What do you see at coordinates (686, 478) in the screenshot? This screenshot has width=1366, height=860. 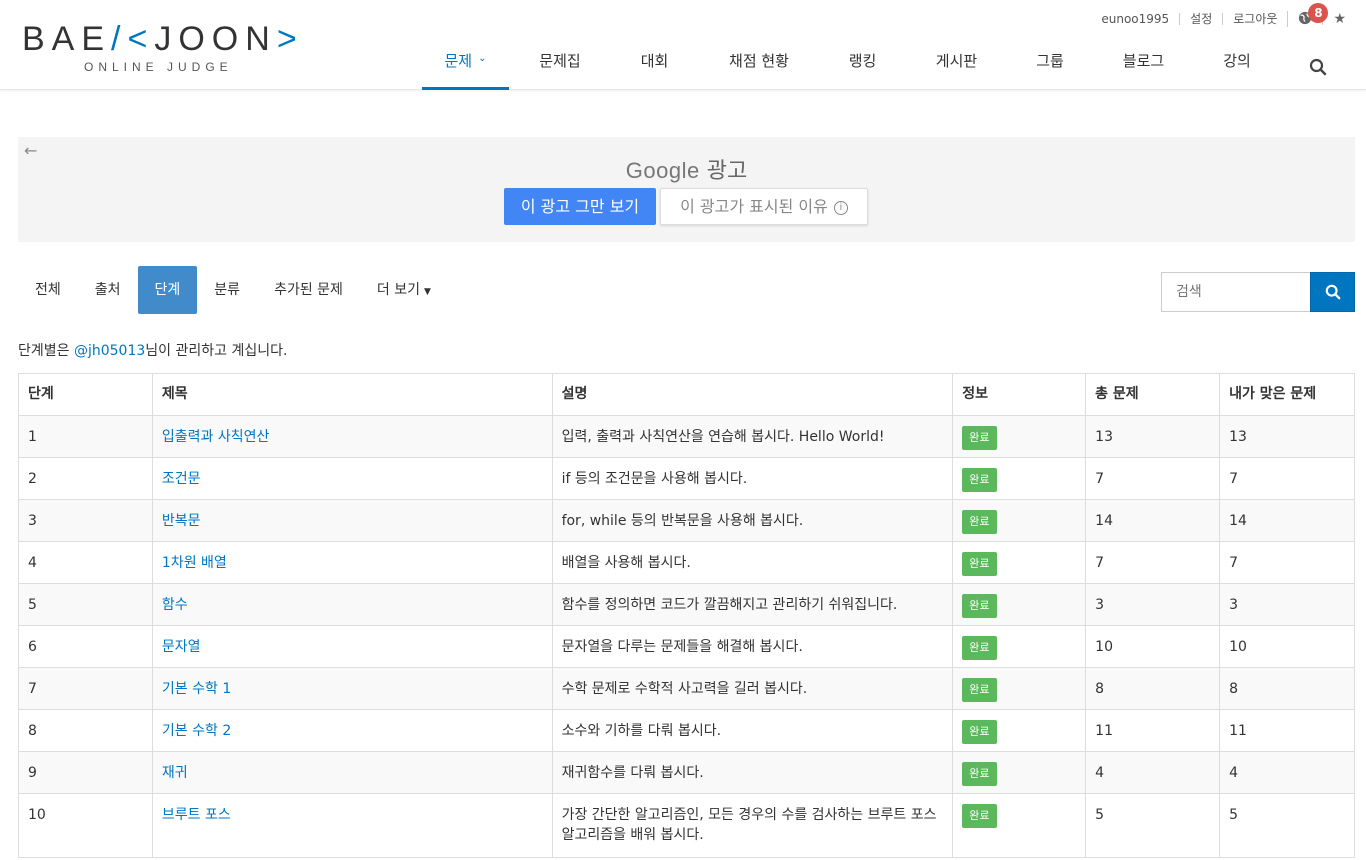 I see `table-row: 2 조건문 if 등의 조건문을 사용해 봅시다. 완료 7 7` at bounding box center [686, 478].